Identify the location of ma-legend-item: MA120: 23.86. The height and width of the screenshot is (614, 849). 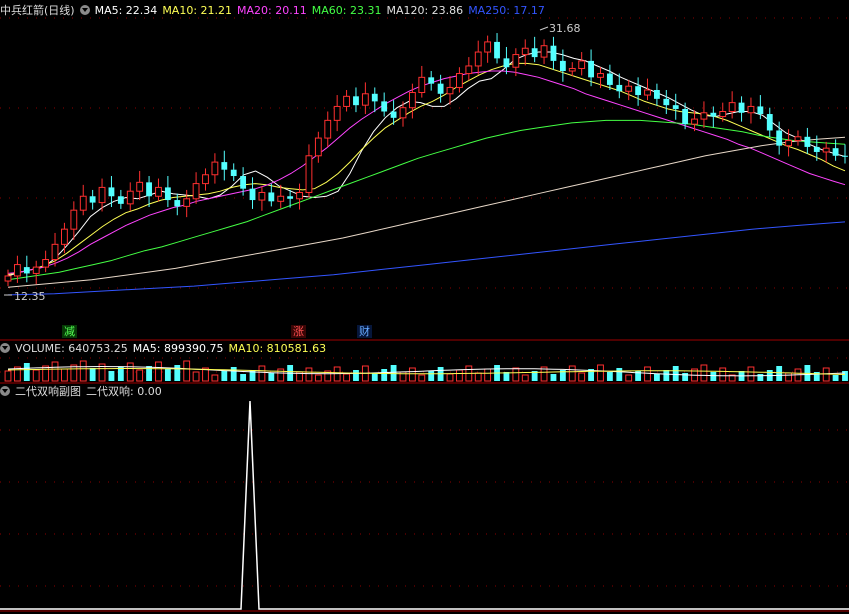
(425, 10).